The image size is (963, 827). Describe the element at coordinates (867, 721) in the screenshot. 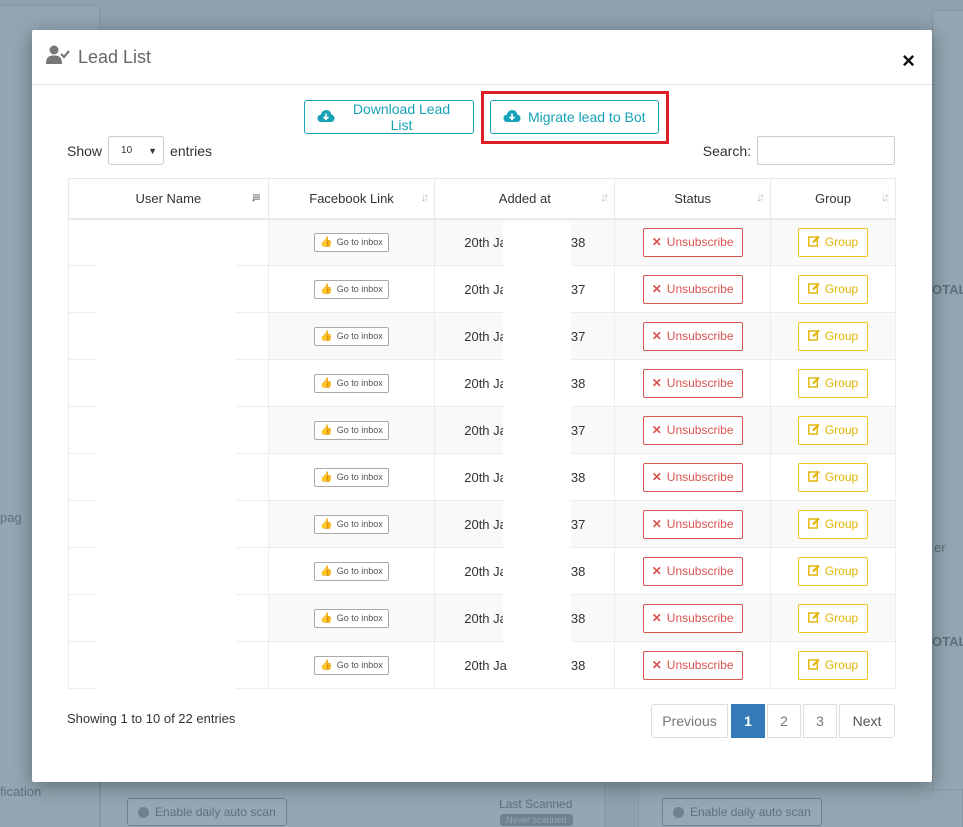

I see `next-page-button: Next` at that location.